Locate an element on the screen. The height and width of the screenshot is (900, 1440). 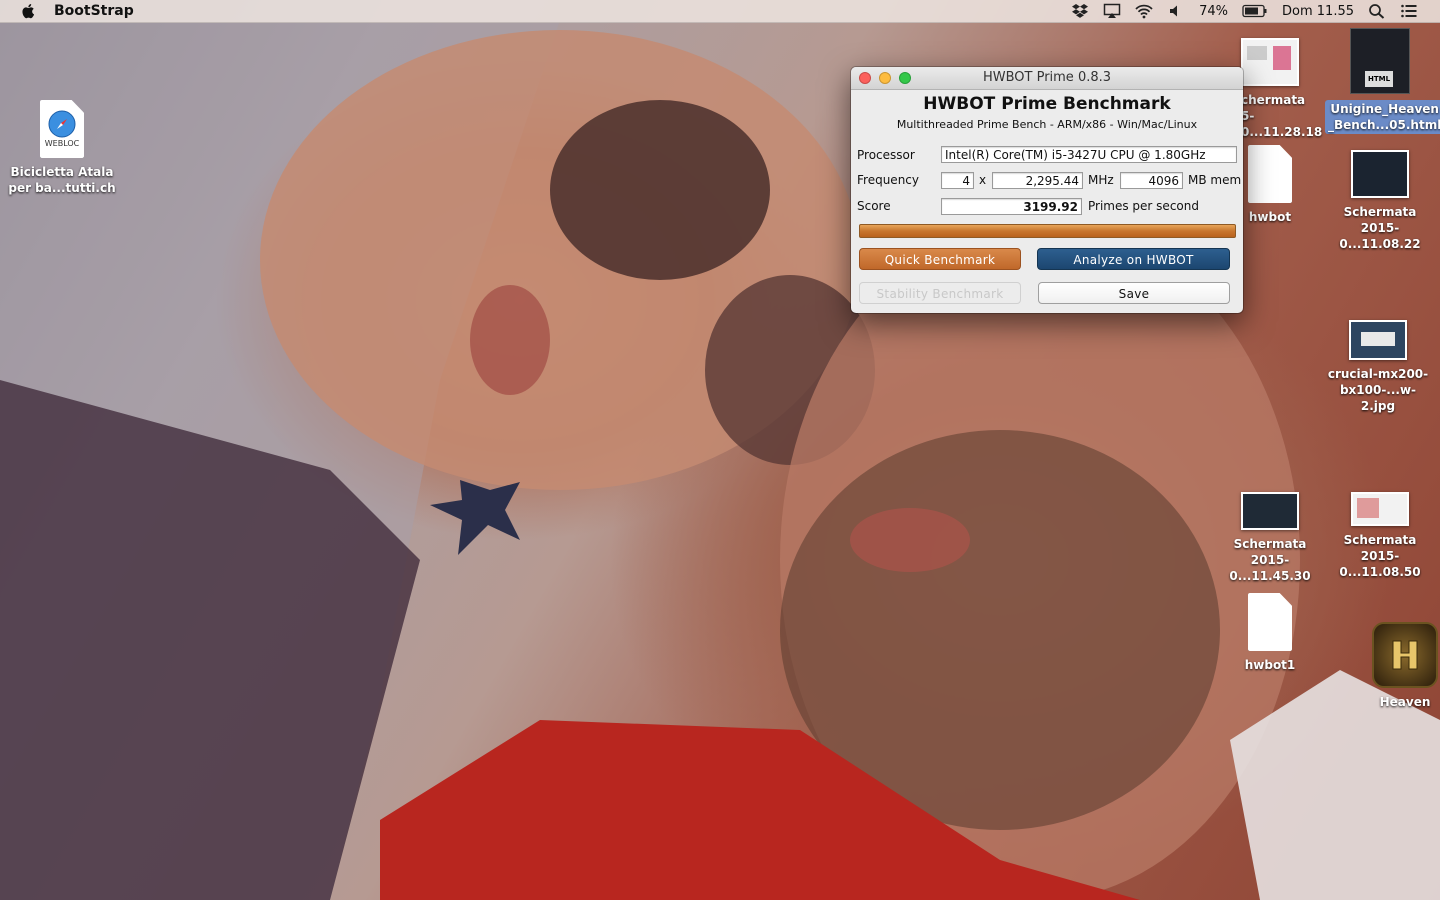
compass-icon is located at coordinates (62, 124).